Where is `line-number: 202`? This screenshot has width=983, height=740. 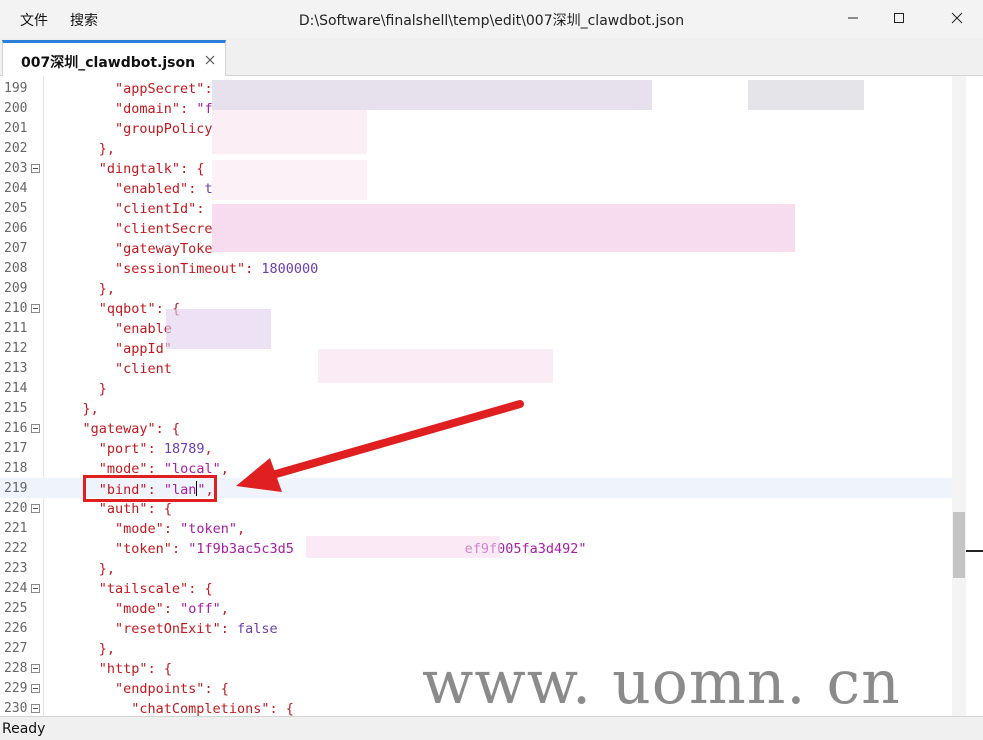 line-number: 202 is located at coordinates (16, 148).